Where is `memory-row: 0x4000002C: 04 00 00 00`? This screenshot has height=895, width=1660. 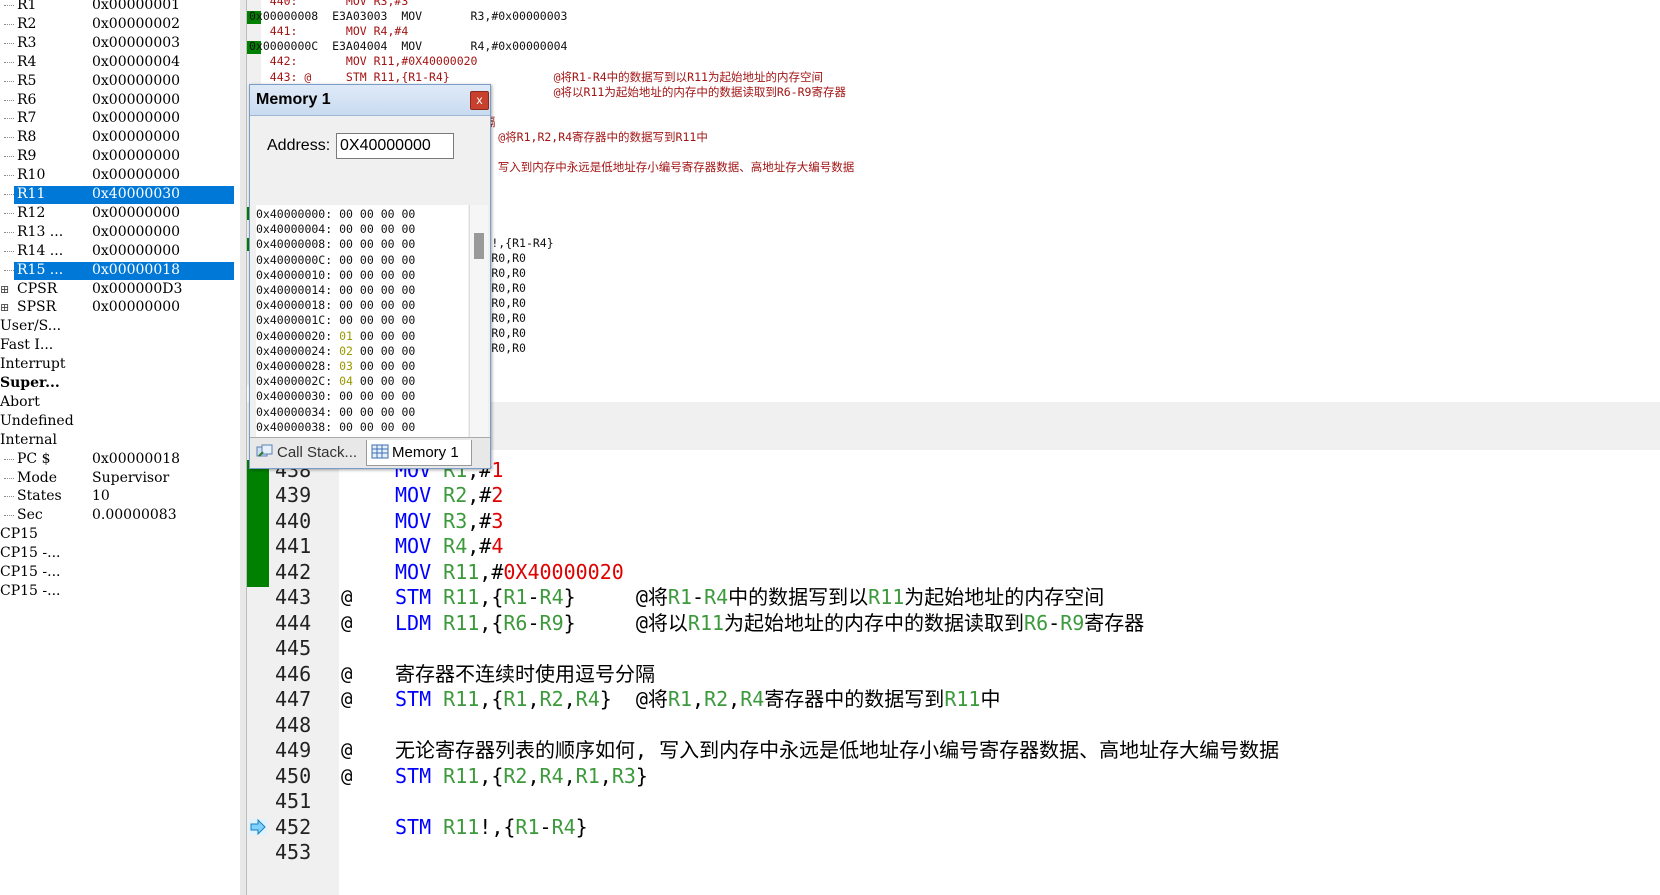 memory-row: 0x4000002C: 04 00 00 00 is located at coordinates (362, 382).